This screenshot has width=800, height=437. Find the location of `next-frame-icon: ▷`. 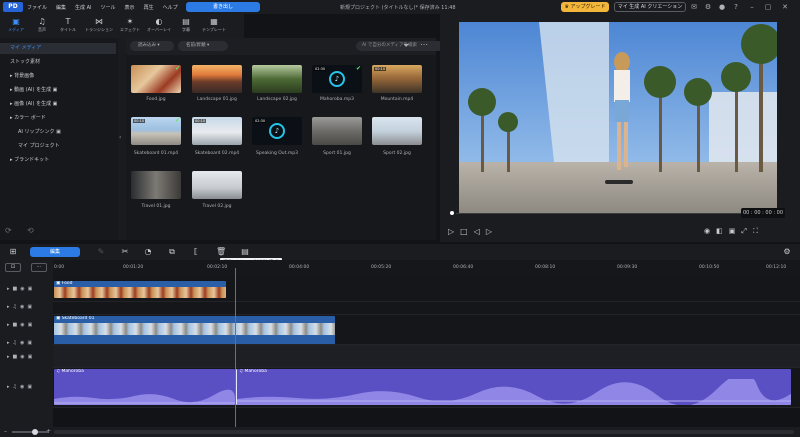

next-frame-icon: ▷ is located at coordinates (489, 231).